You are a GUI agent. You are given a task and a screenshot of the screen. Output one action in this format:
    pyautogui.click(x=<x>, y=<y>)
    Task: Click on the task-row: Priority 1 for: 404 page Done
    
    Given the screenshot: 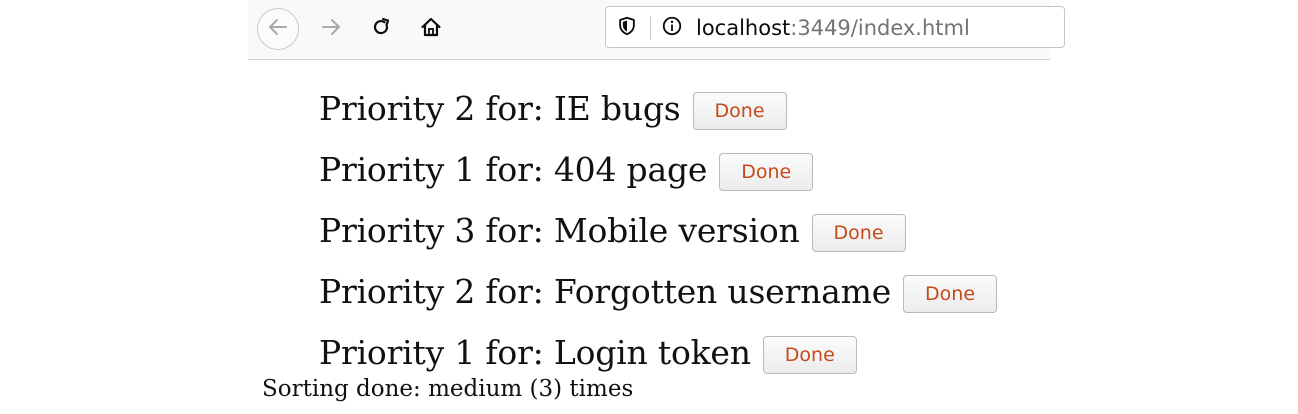 What is the action you would take?
    pyautogui.click(x=566, y=169)
    